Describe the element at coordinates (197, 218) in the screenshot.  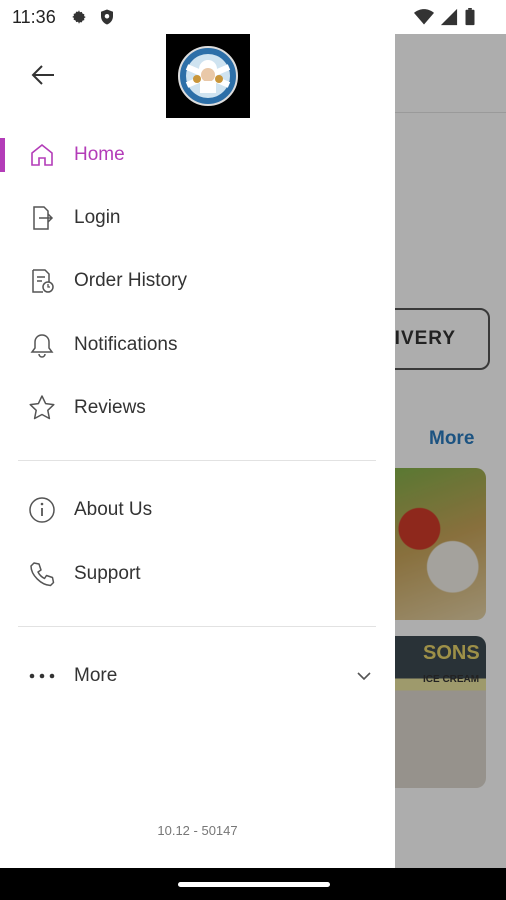
I see `menu-item-login: Login` at that location.